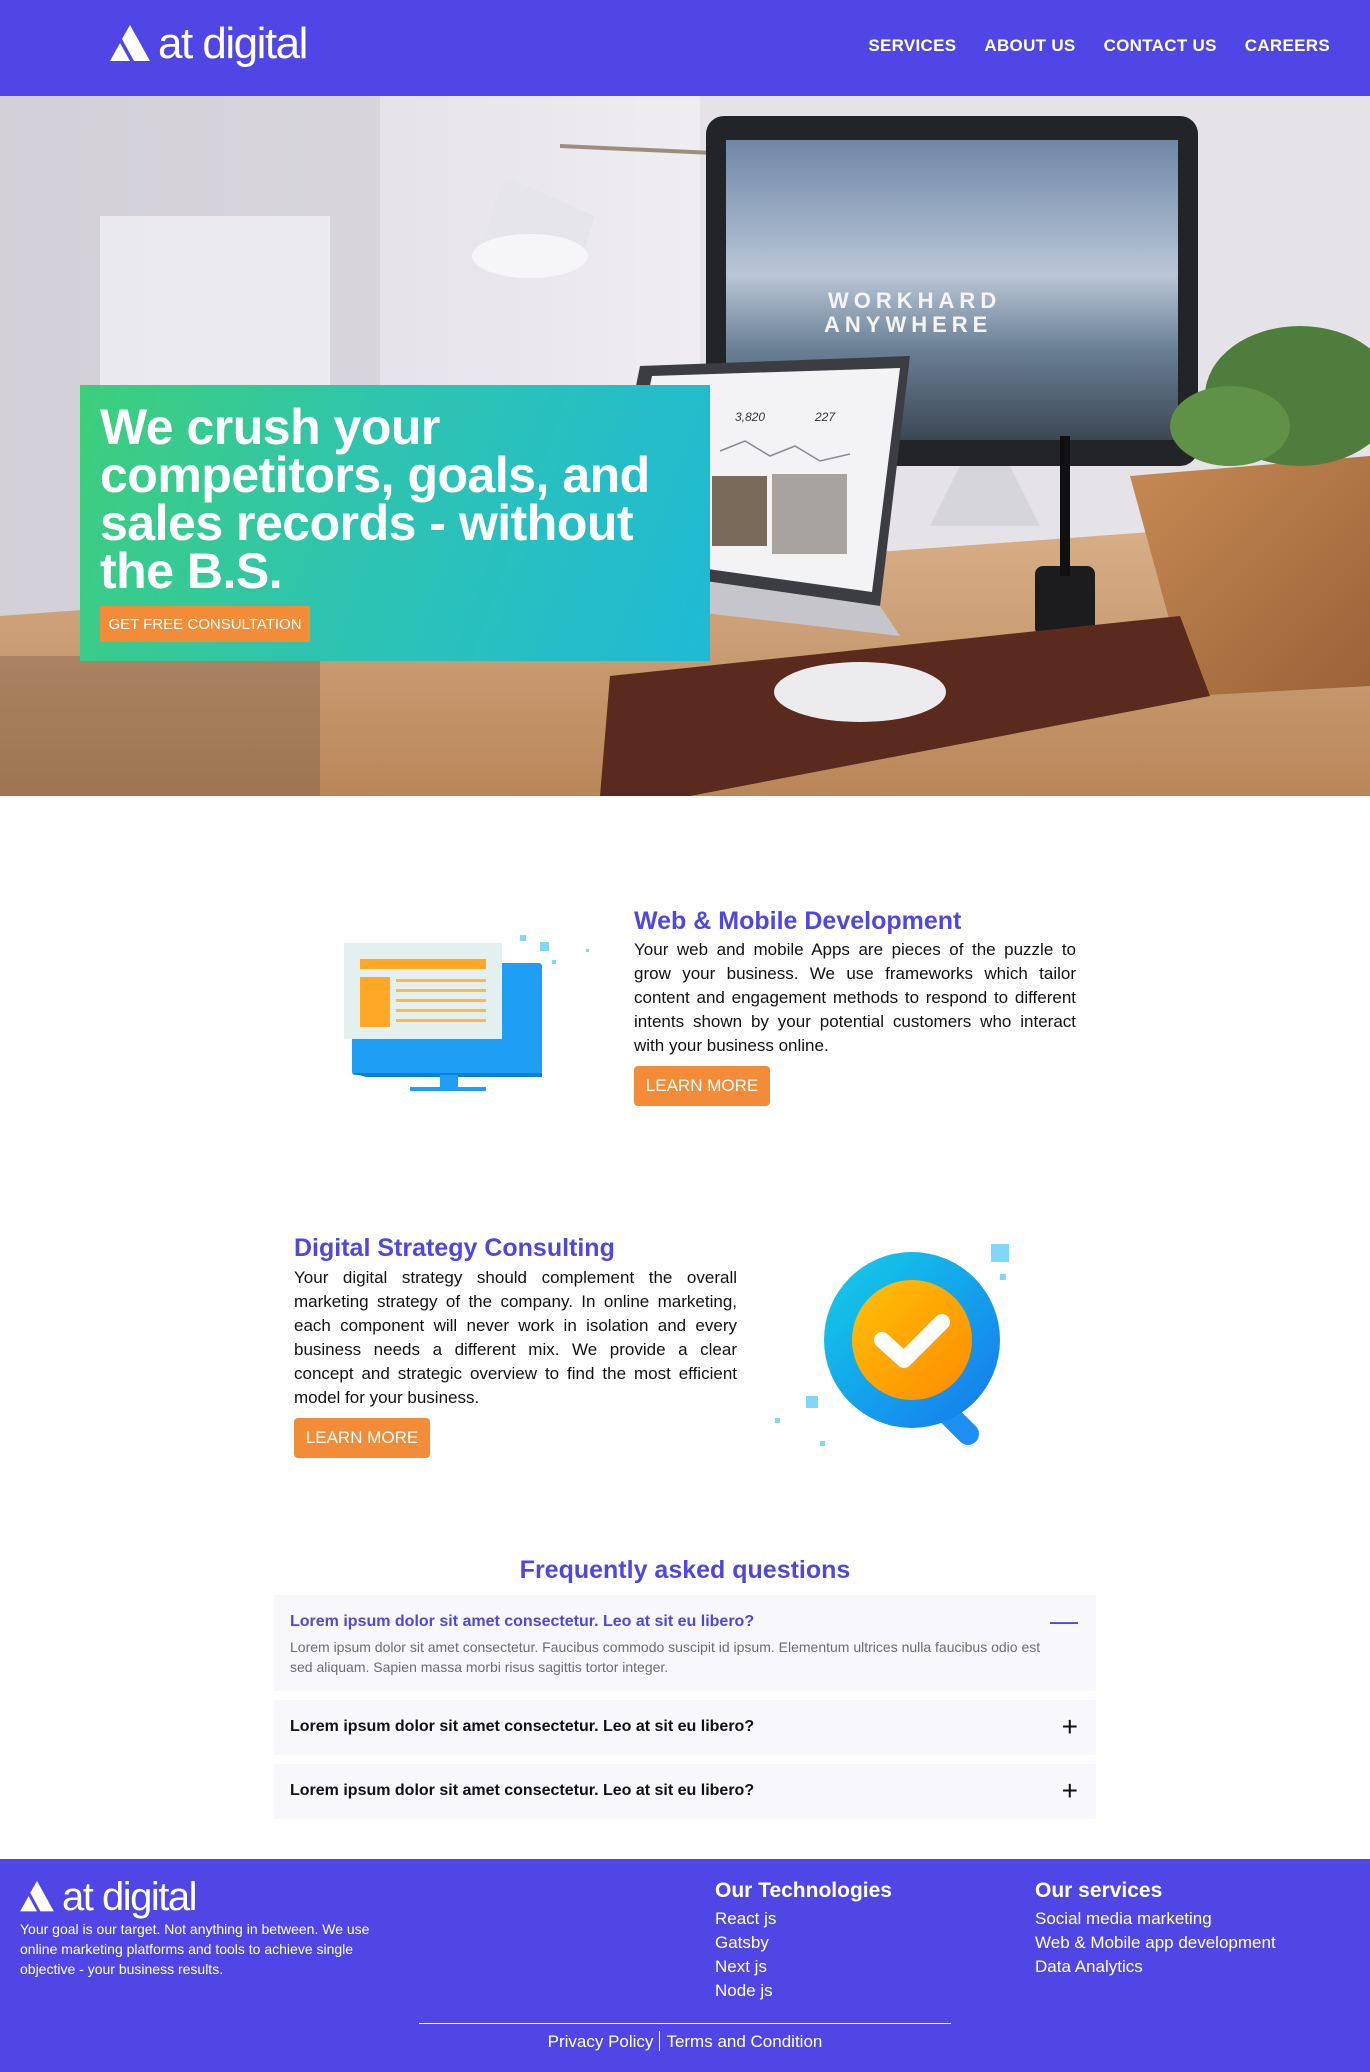 The image size is (1370, 2072). I want to click on service-title-web-mobile: Web & Mobile Development, so click(798, 921).